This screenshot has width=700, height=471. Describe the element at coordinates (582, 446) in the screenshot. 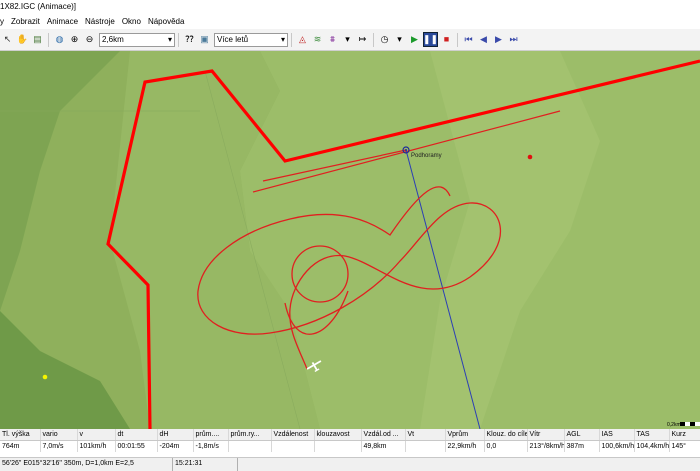

I see `table-cell: 387m` at that location.